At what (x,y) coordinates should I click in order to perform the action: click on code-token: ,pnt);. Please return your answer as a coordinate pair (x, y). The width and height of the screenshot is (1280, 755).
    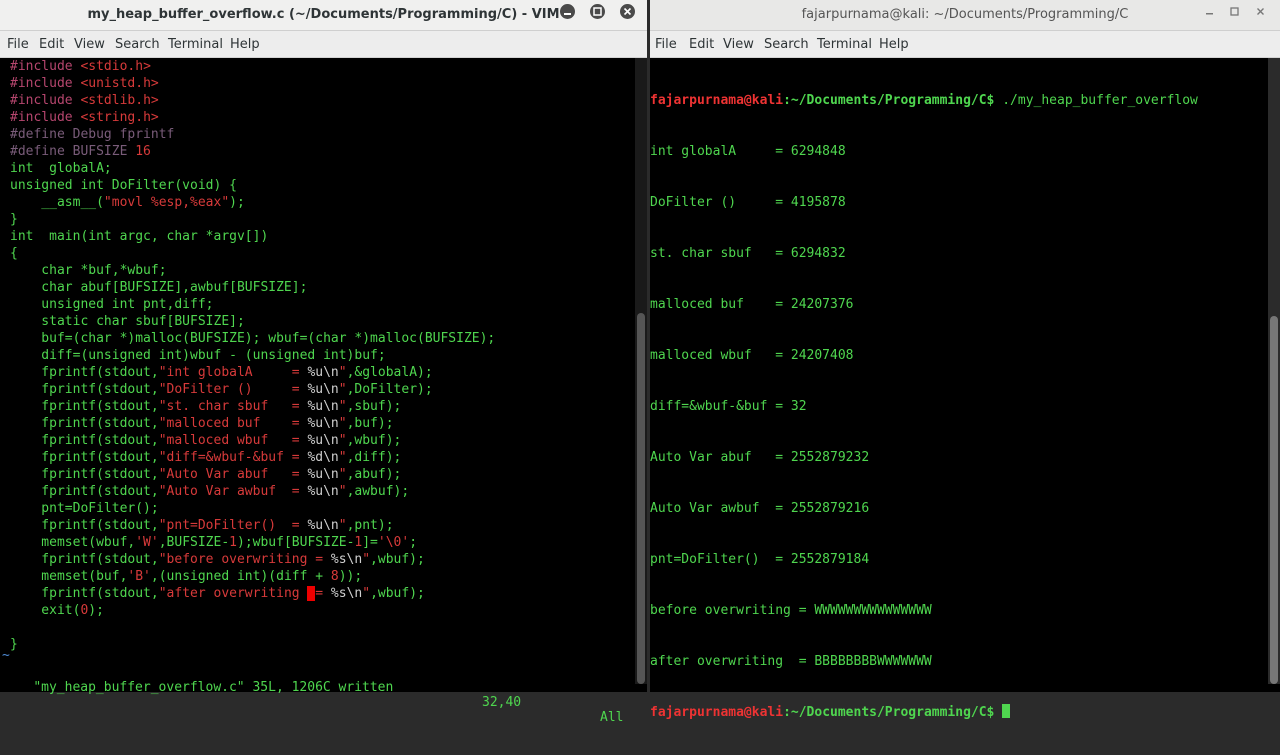
    Looking at the image, I should click on (370, 525).